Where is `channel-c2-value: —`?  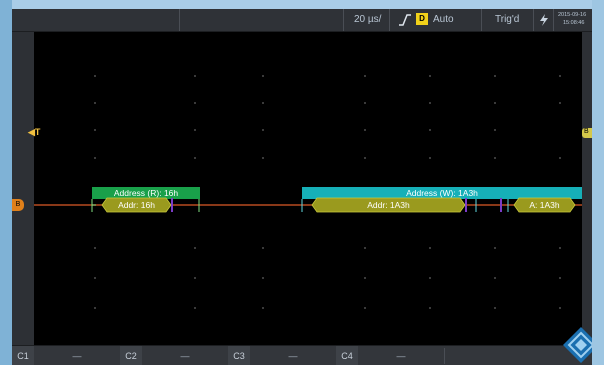
channel-c2-value: — is located at coordinates (185, 356).